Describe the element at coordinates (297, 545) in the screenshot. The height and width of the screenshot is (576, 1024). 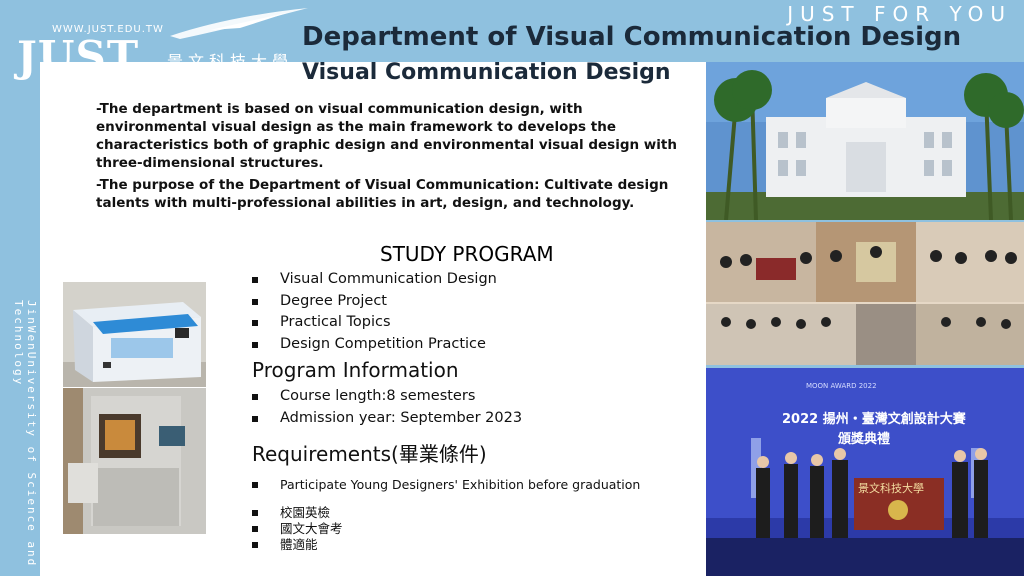
I see `list-item: 體適能` at that location.